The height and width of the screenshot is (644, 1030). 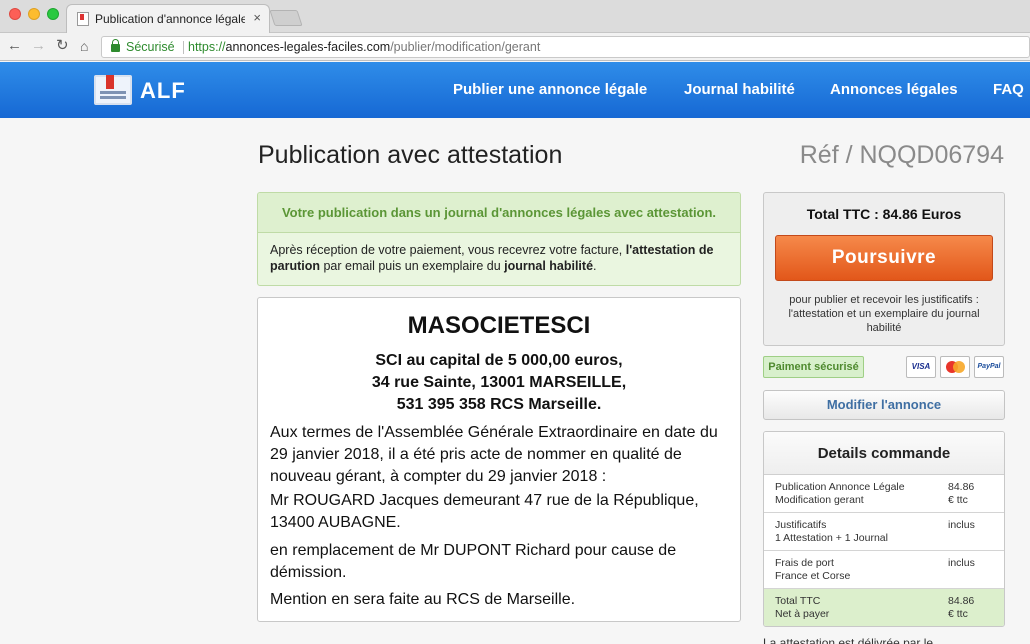 What do you see at coordinates (465, 47) in the screenshot?
I see `url-path: /publier/modification/gerant` at bounding box center [465, 47].